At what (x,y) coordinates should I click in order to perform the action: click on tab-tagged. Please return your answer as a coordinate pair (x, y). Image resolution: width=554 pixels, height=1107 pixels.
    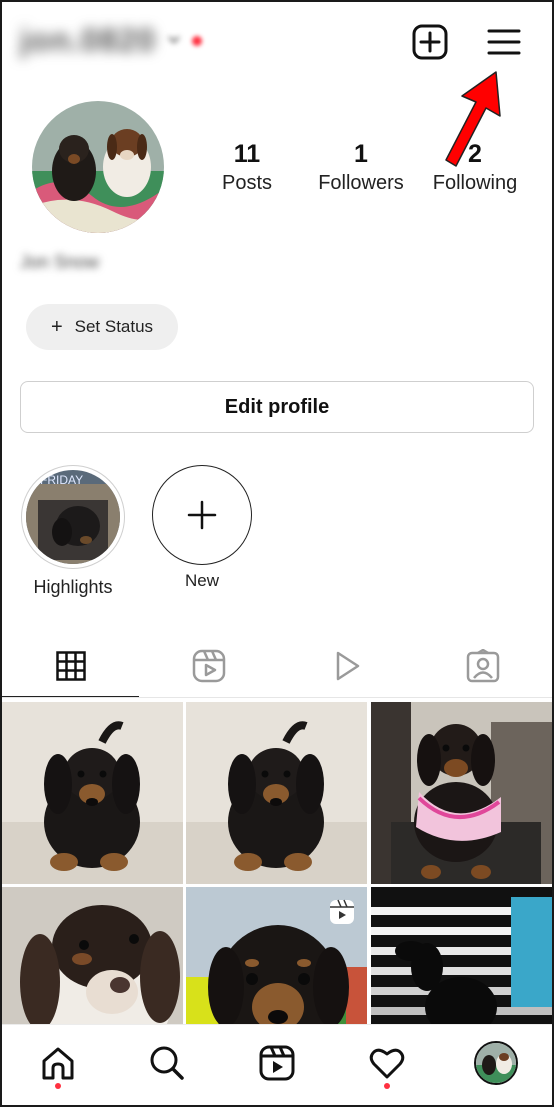
    Looking at the image, I should click on (483, 666).